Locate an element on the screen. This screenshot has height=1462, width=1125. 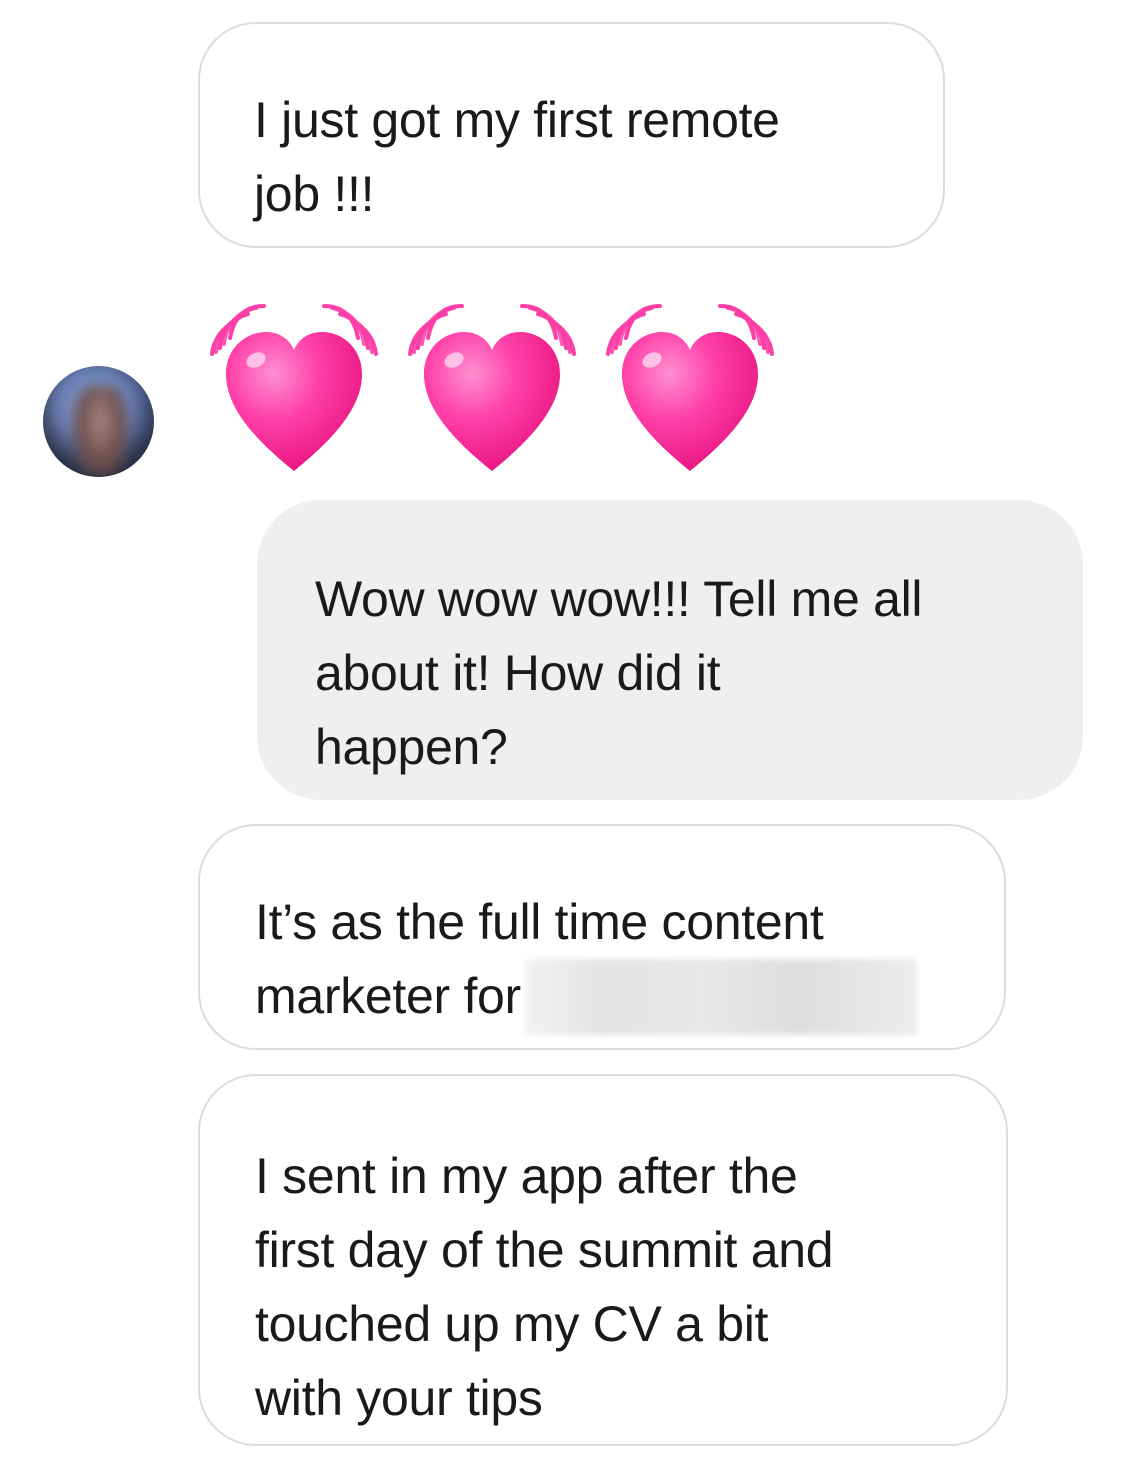
message-line: with your tips is located at coordinates (399, 1398).